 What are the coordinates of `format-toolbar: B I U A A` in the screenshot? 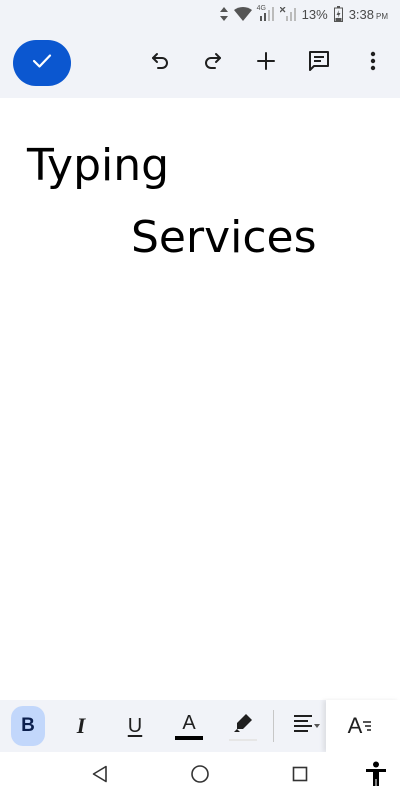 It's located at (200, 726).